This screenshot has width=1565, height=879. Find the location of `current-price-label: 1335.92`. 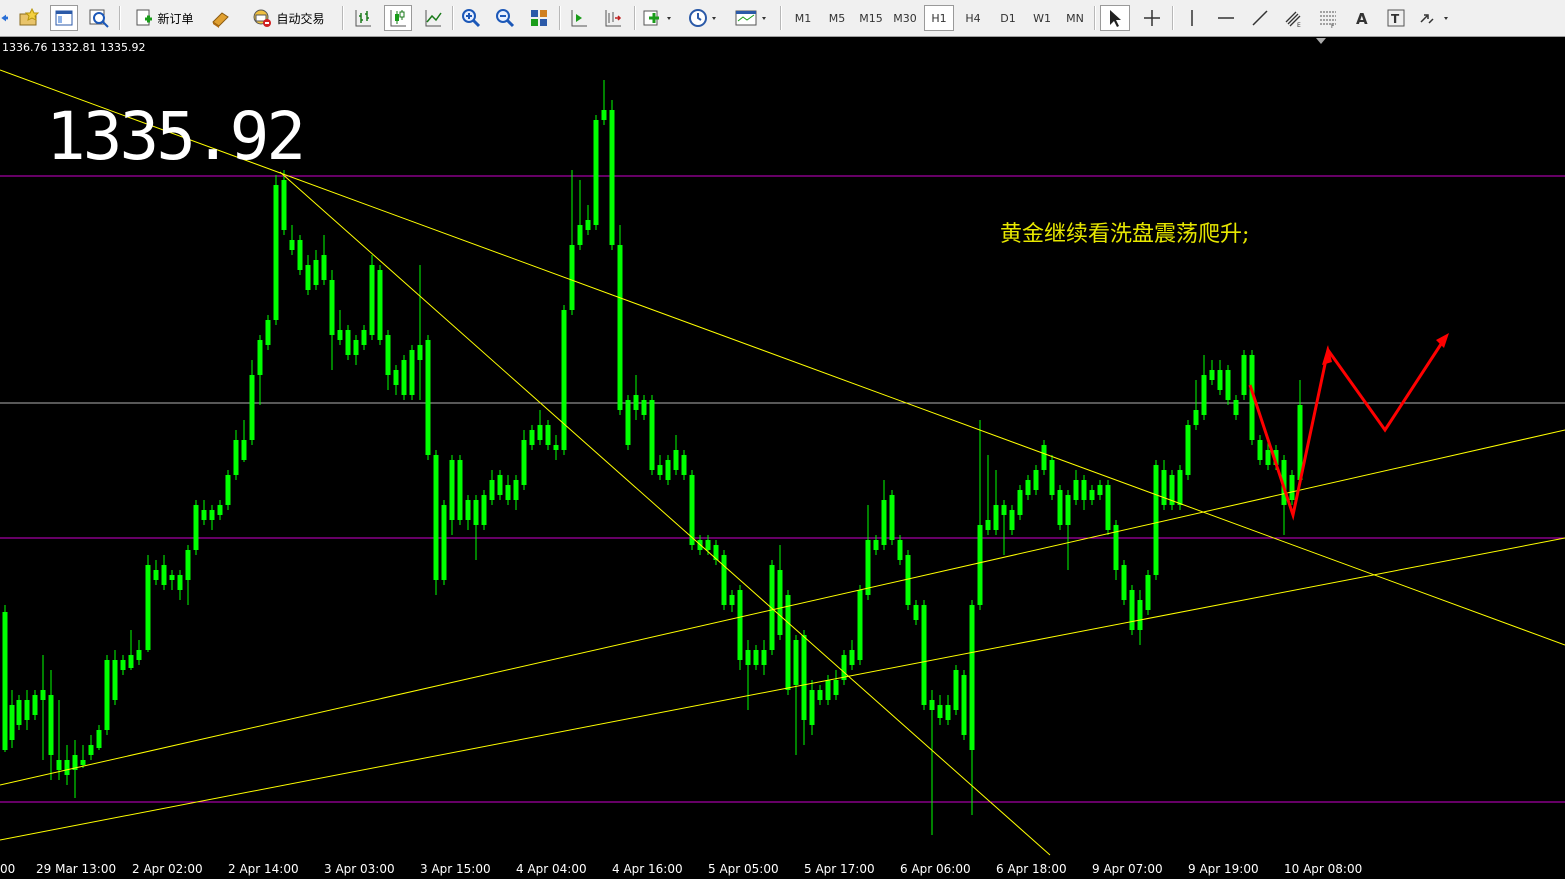

current-price-label: 1335.92 is located at coordinates (176, 136).